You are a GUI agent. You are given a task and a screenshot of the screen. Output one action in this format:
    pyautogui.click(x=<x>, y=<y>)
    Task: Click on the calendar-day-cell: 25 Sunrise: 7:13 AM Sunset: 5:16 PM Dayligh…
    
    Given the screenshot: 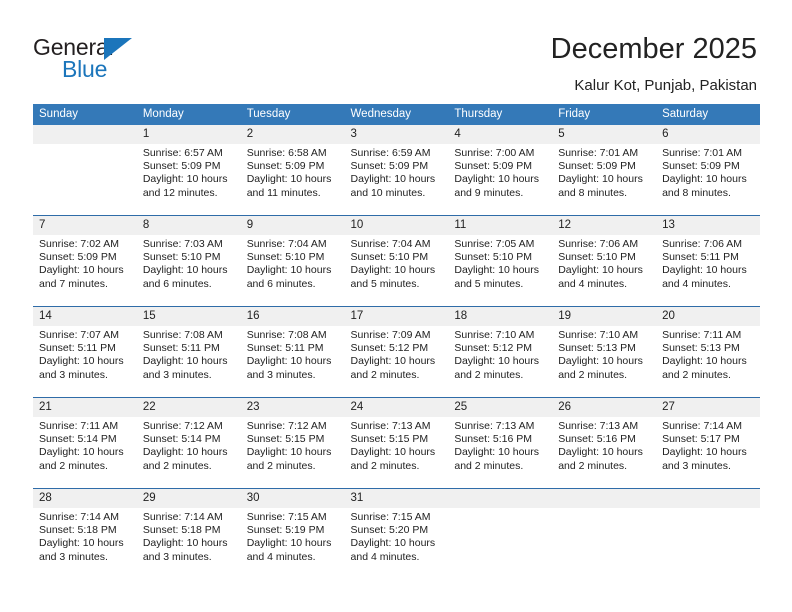 What is the action you would take?
    pyautogui.click(x=500, y=443)
    